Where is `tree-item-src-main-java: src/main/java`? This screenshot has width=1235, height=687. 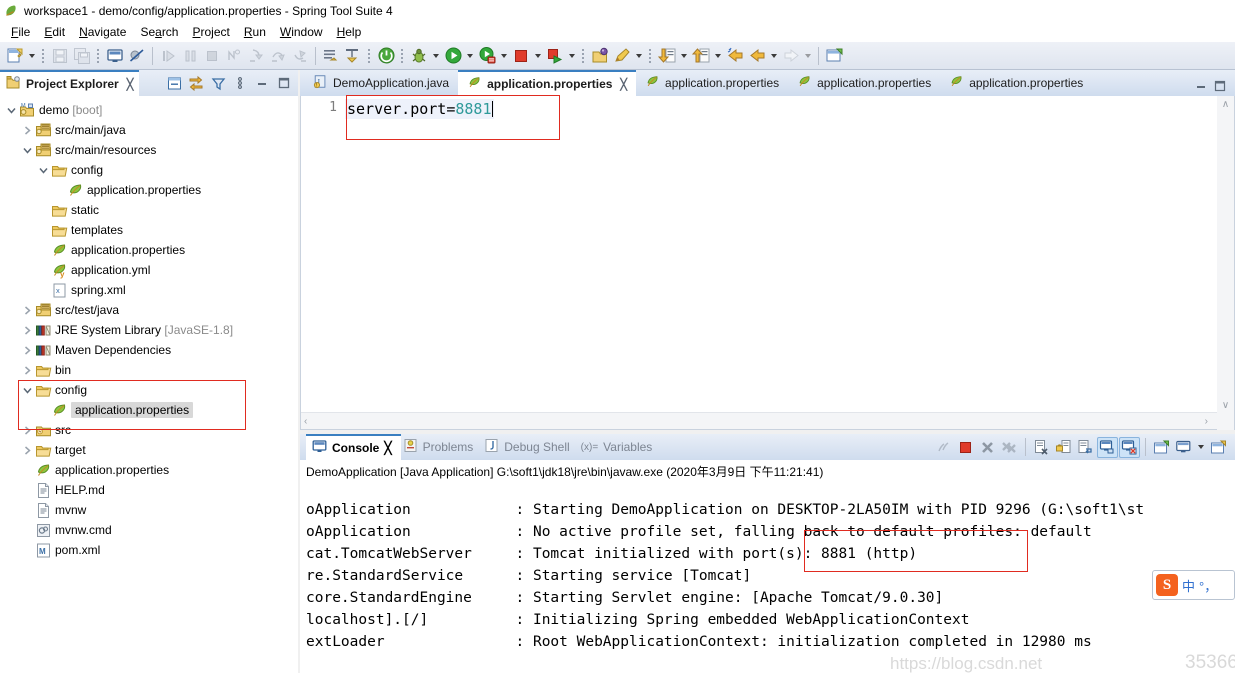 tree-item-src-main-java: src/main/java is located at coordinates (149, 130).